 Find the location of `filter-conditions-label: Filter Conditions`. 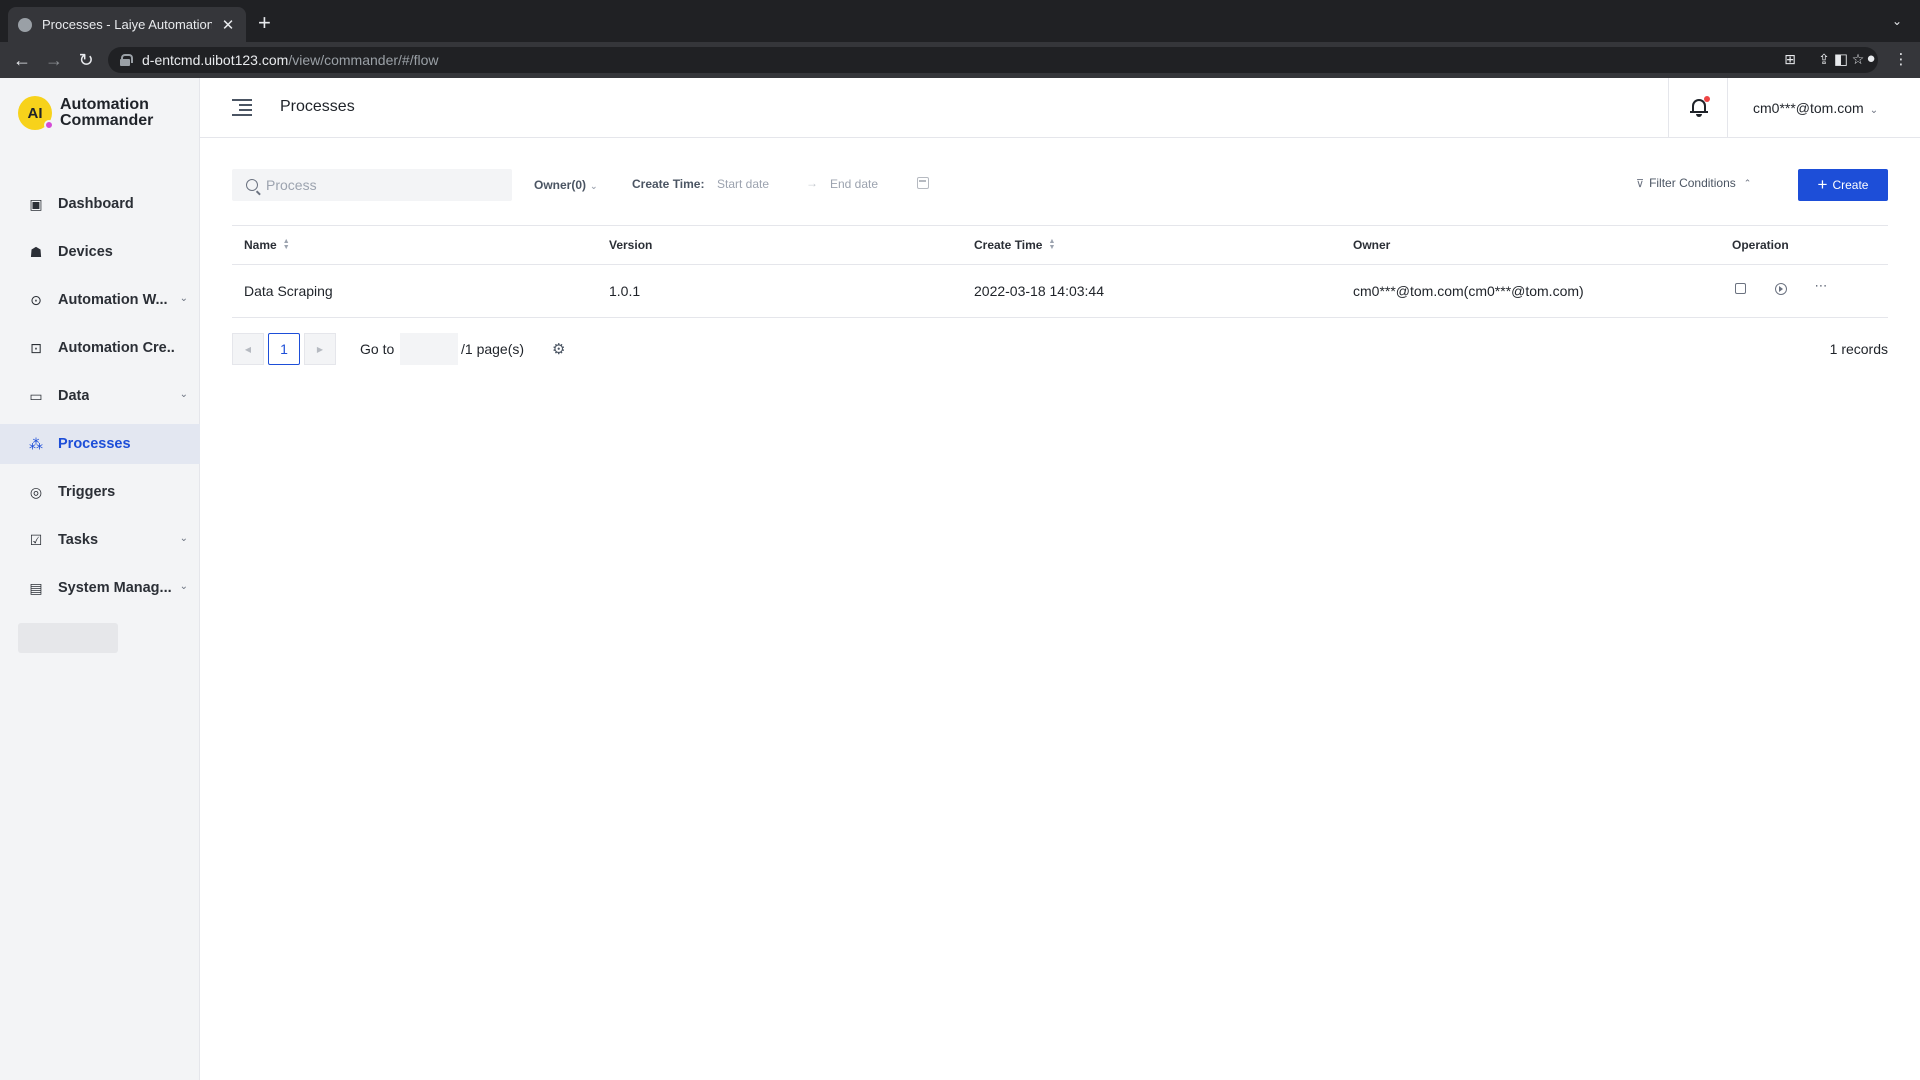

filter-conditions-label: Filter Conditions is located at coordinates (1692, 183).